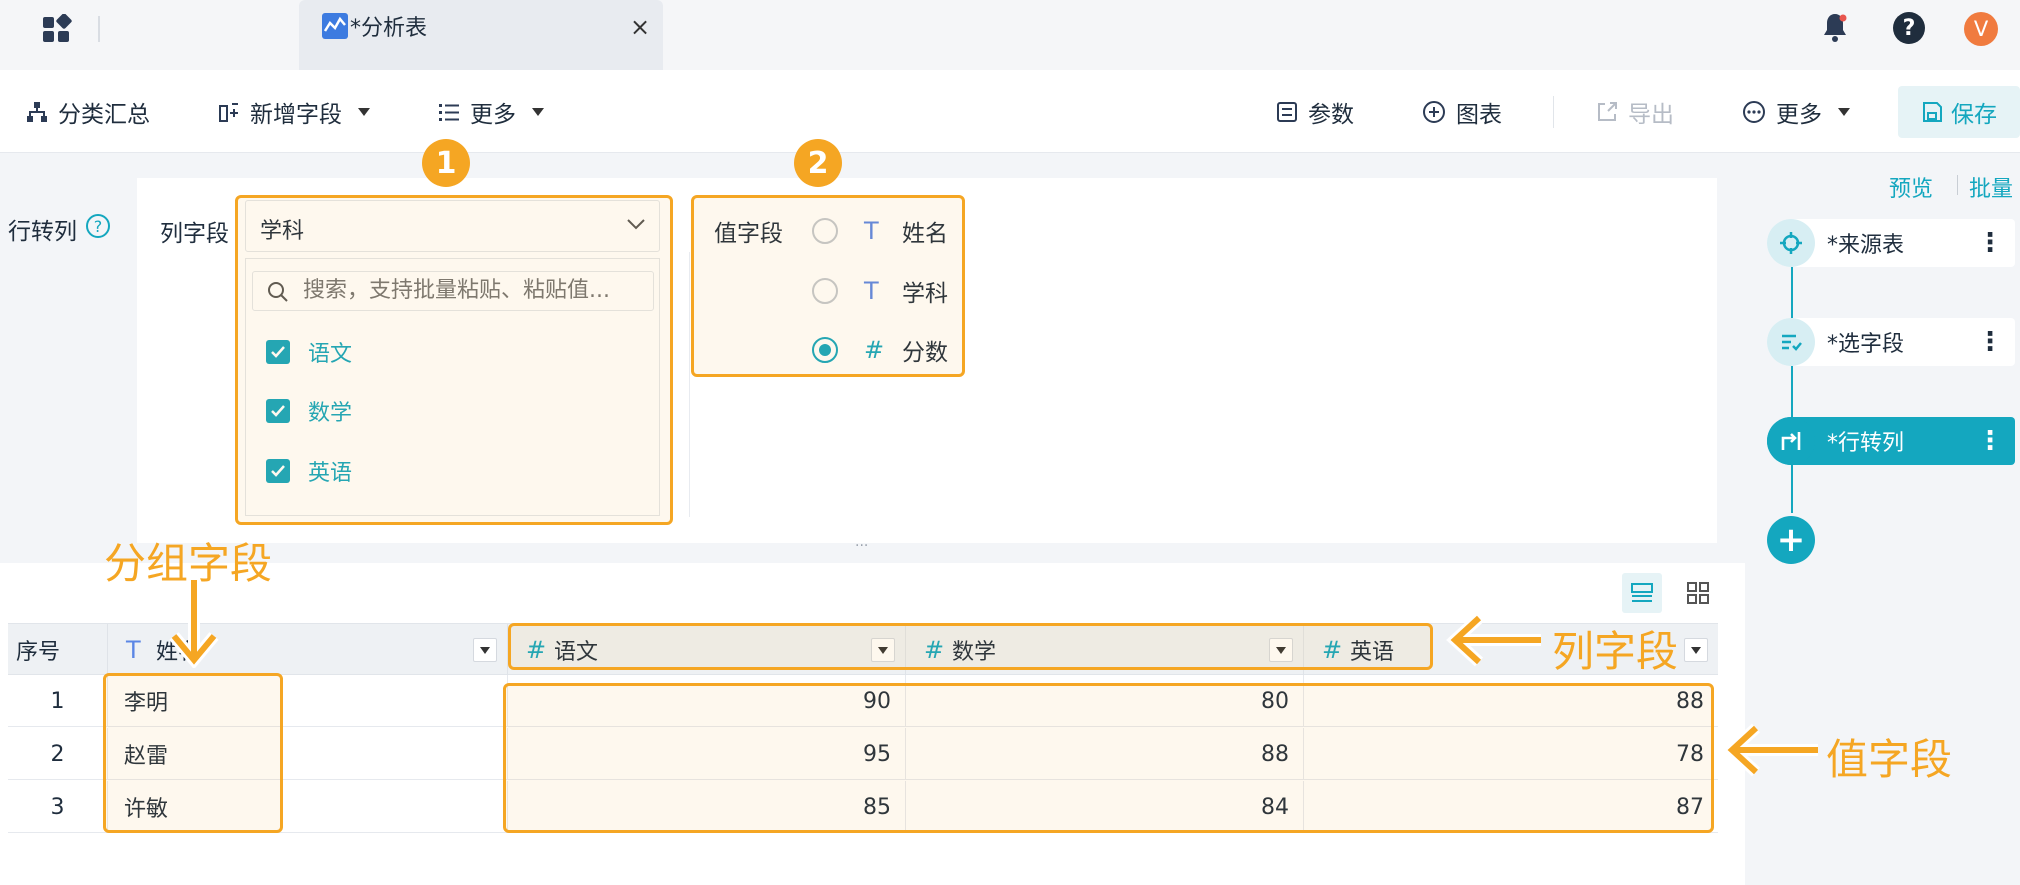 The height and width of the screenshot is (885, 2020). I want to click on tab-bar: *分析表 × ? V, so click(1010, 35).